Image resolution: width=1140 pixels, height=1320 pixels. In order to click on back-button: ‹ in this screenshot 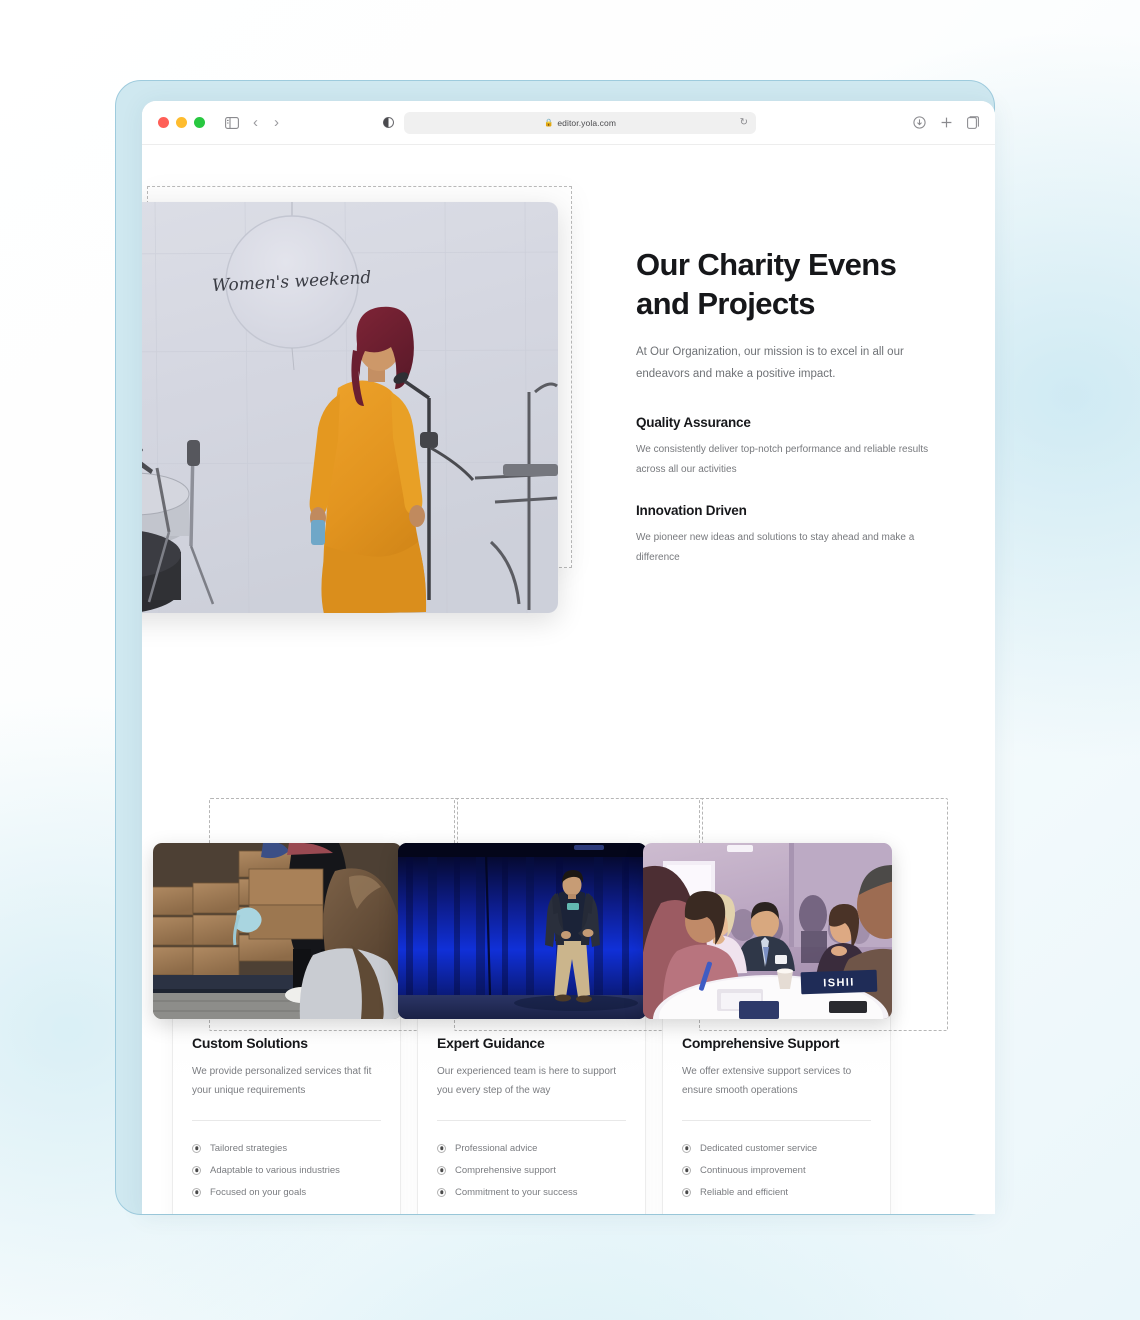, I will do `click(255, 122)`.